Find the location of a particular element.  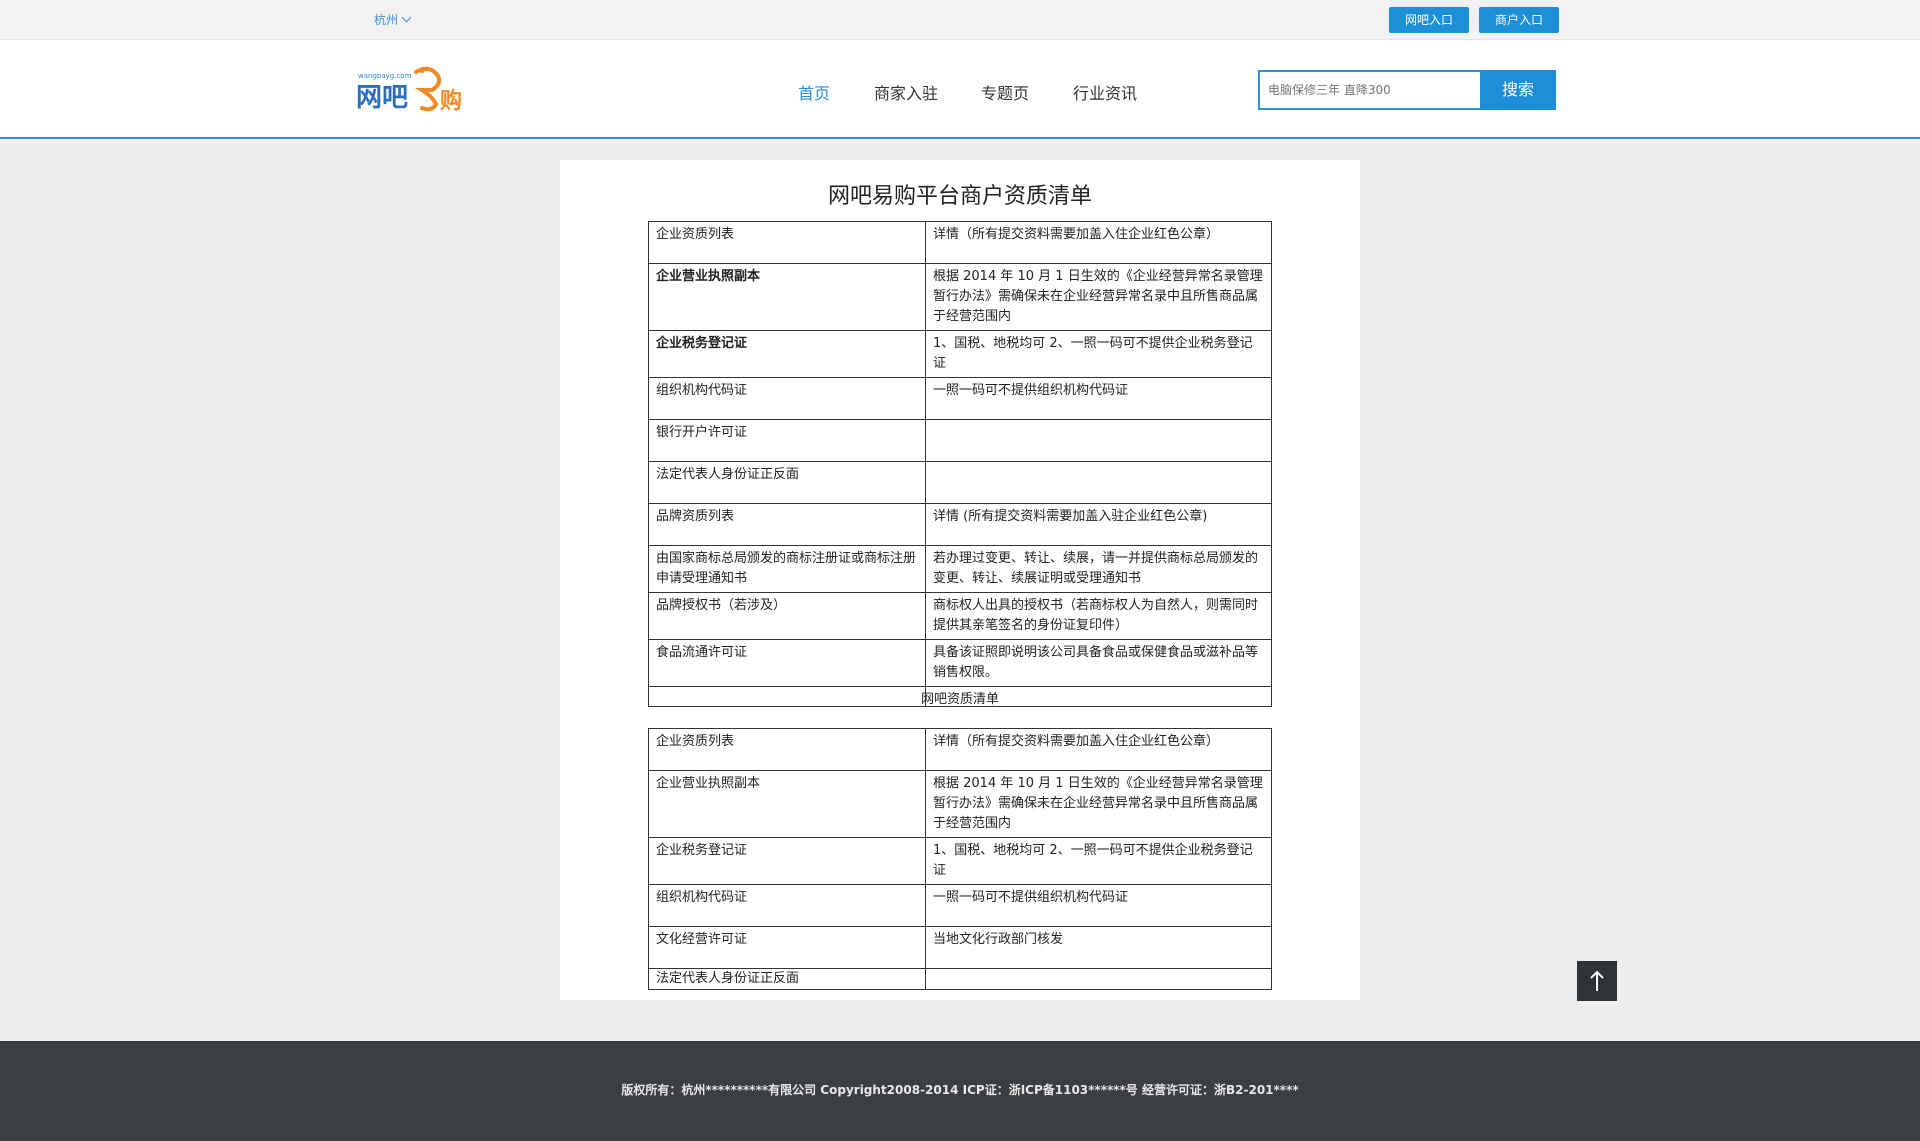

table-cell: 文化经营许可证 is located at coordinates (787, 947).